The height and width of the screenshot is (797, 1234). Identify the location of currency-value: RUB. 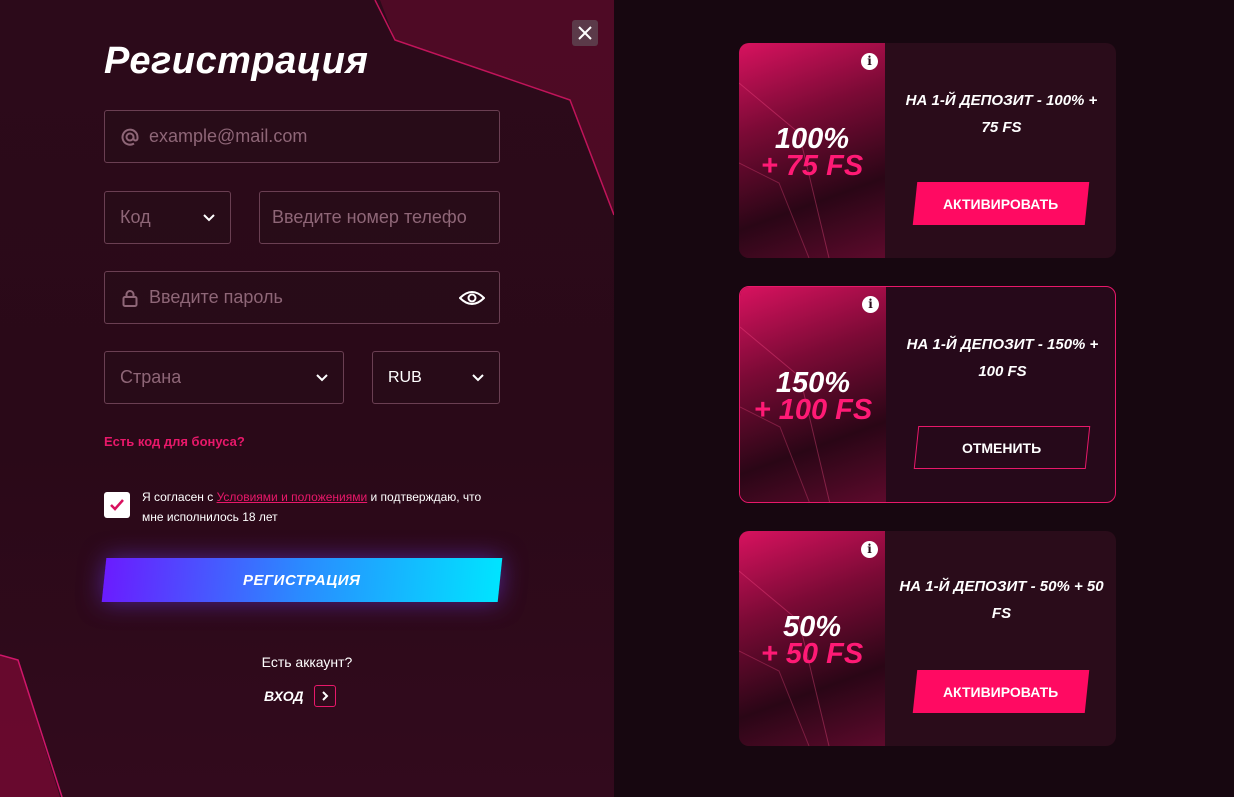
(405, 377).